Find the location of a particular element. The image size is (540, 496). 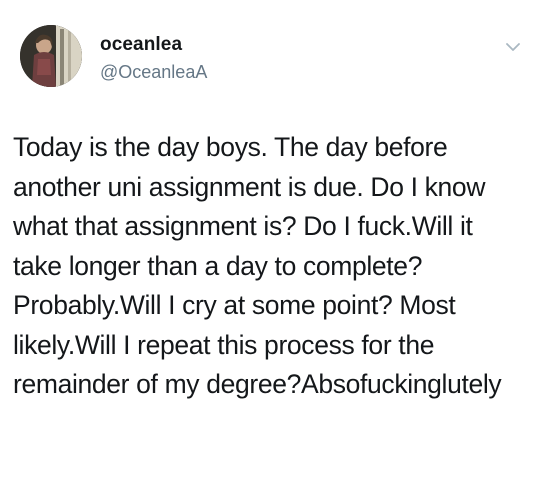

profile-photo is located at coordinates (51, 56).